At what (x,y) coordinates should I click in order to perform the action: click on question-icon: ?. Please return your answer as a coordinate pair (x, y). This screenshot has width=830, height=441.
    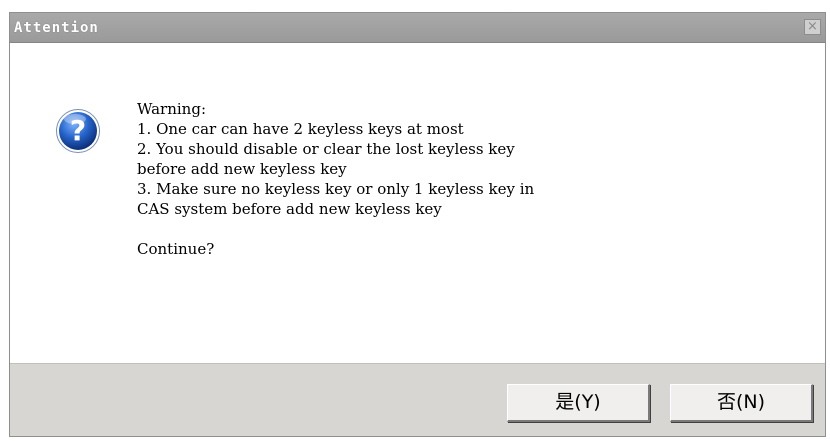
    Looking at the image, I should click on (78, 131).